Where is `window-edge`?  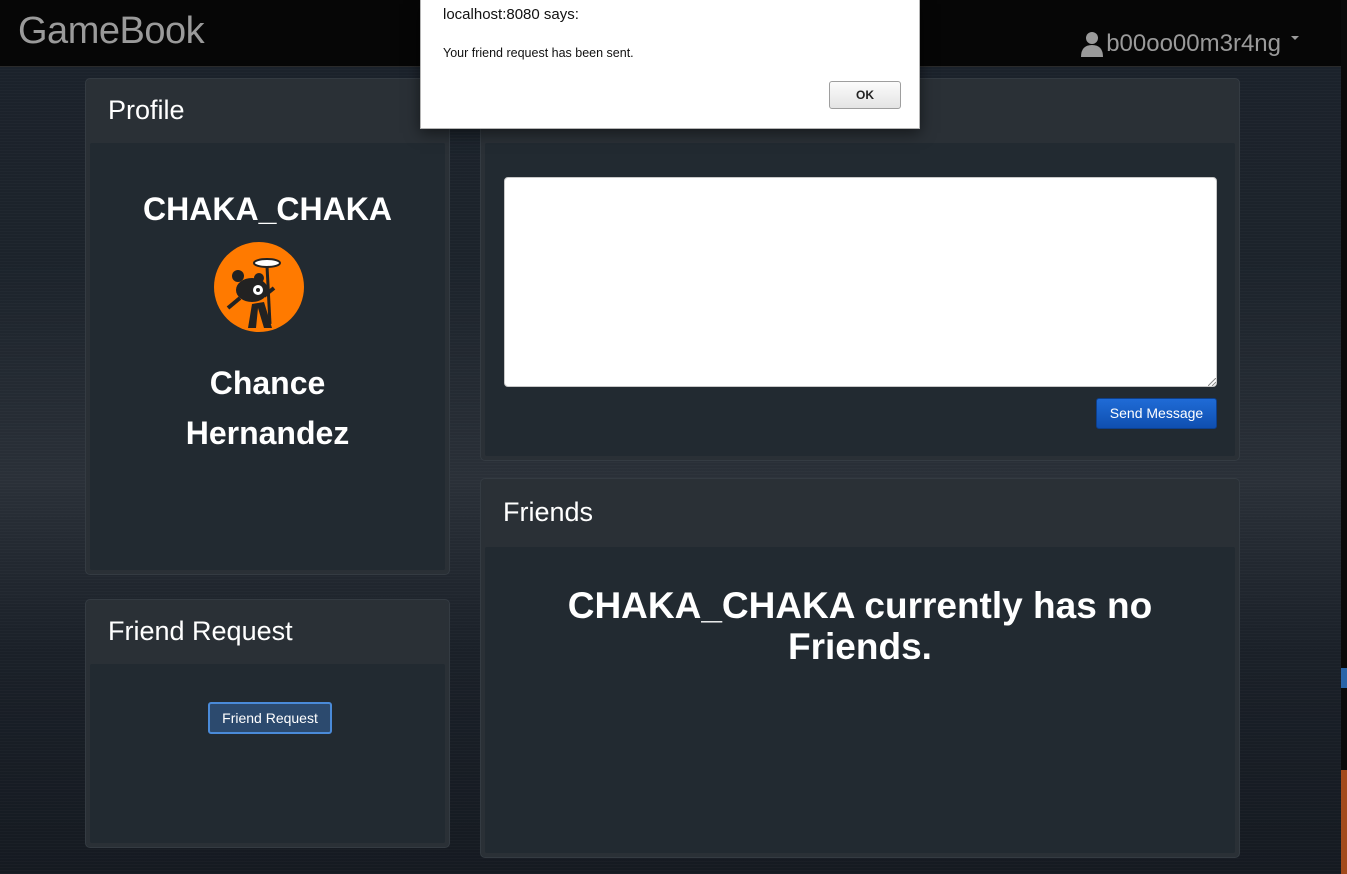 window-edge is located at coordinates (1344, 437).